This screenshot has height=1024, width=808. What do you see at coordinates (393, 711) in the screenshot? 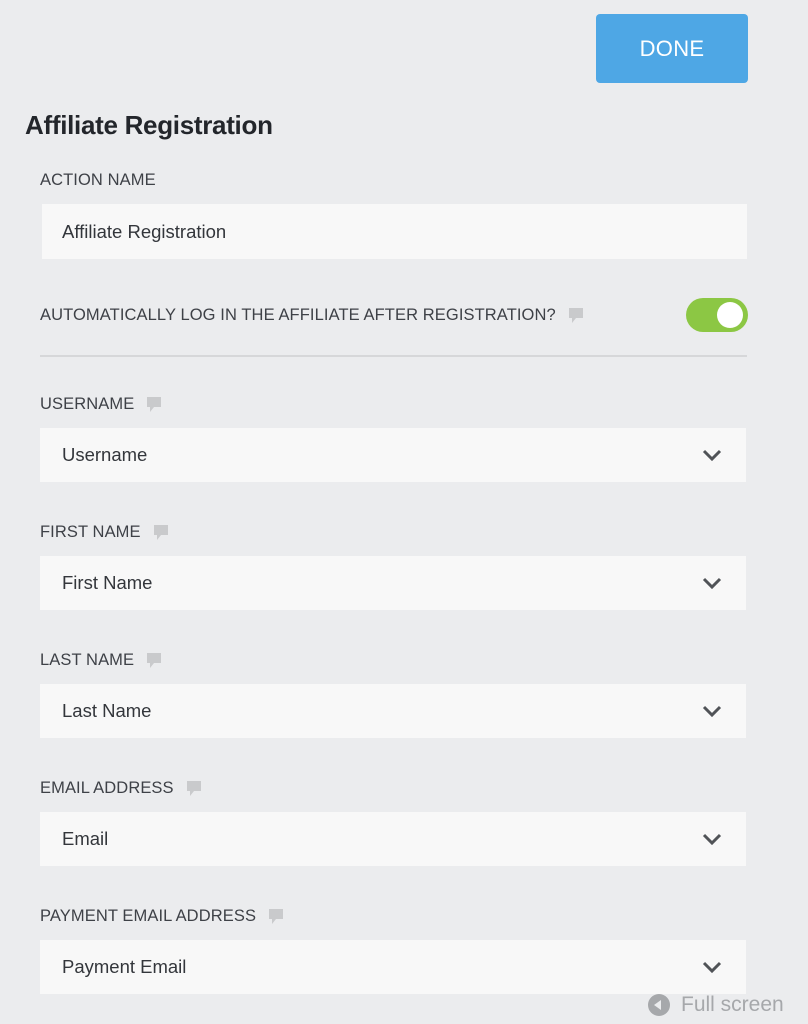
I see `last-name-select: Last Name` at bounding box center [393, 711].